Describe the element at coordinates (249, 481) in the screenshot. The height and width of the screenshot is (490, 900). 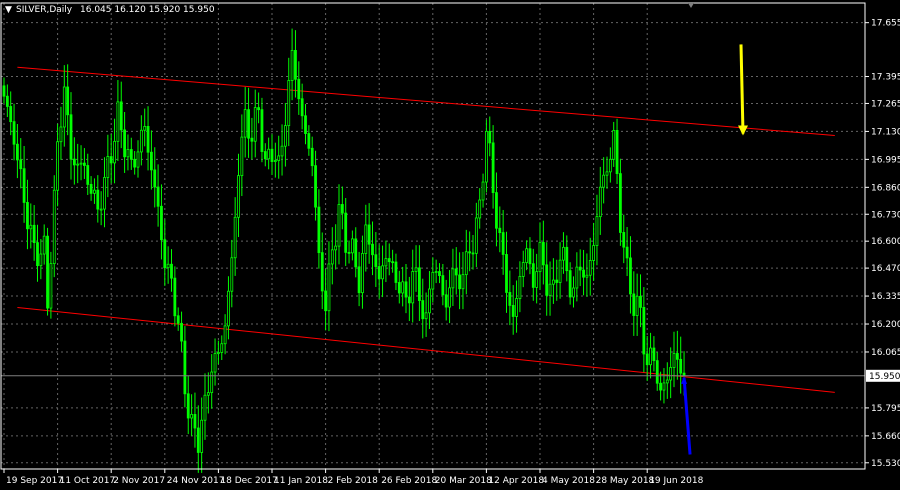
I see `x-tick-label: 18 Dec 2017` at that location.